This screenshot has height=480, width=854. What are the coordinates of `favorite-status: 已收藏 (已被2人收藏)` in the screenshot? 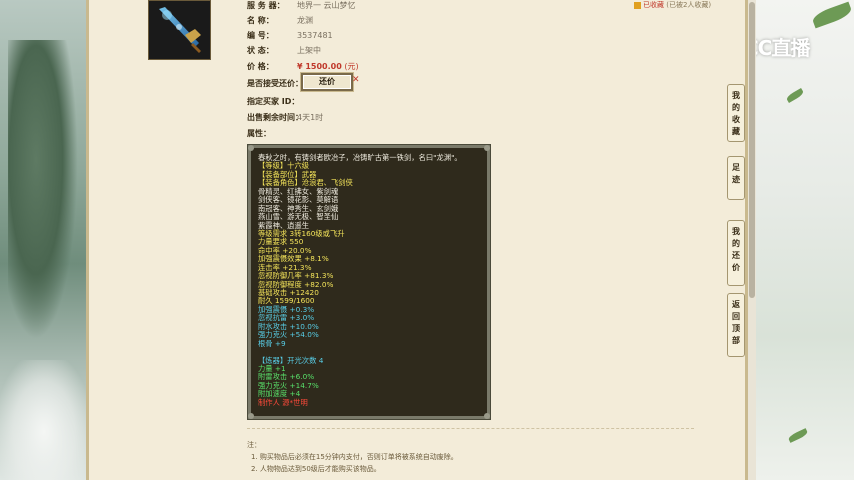 It's located at (672, 5).